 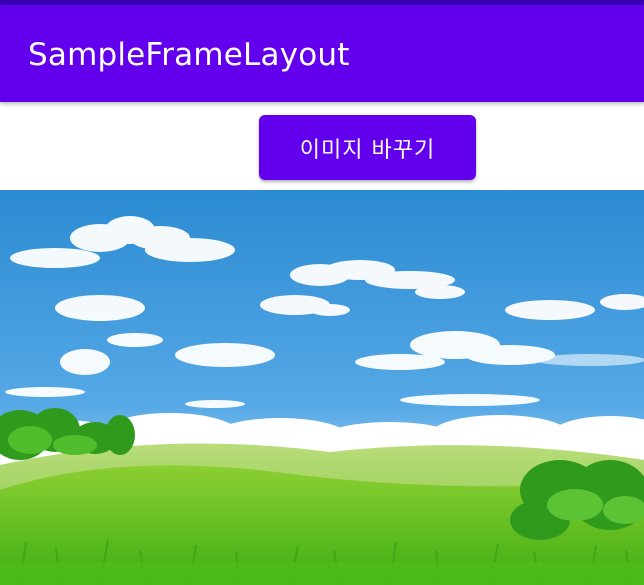 I want to click on change-image-button: 이미지 바꾸기, so click(x=367, y=147).